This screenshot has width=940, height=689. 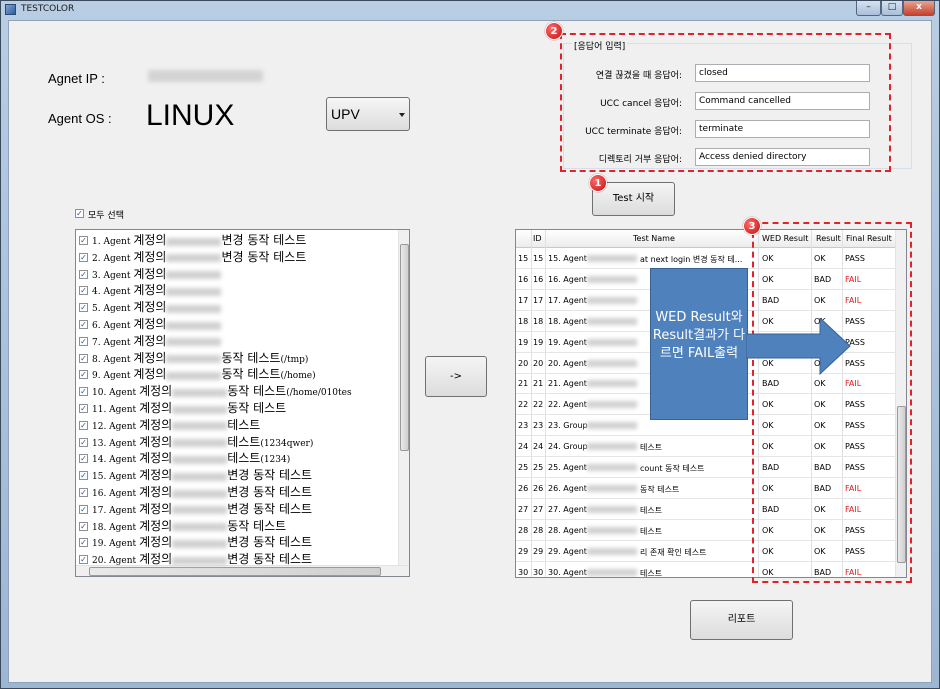 What do you see at coordinates (538, 405) in the screenshot?
I see `cell-id: 22` at bounding box center [538, 405].